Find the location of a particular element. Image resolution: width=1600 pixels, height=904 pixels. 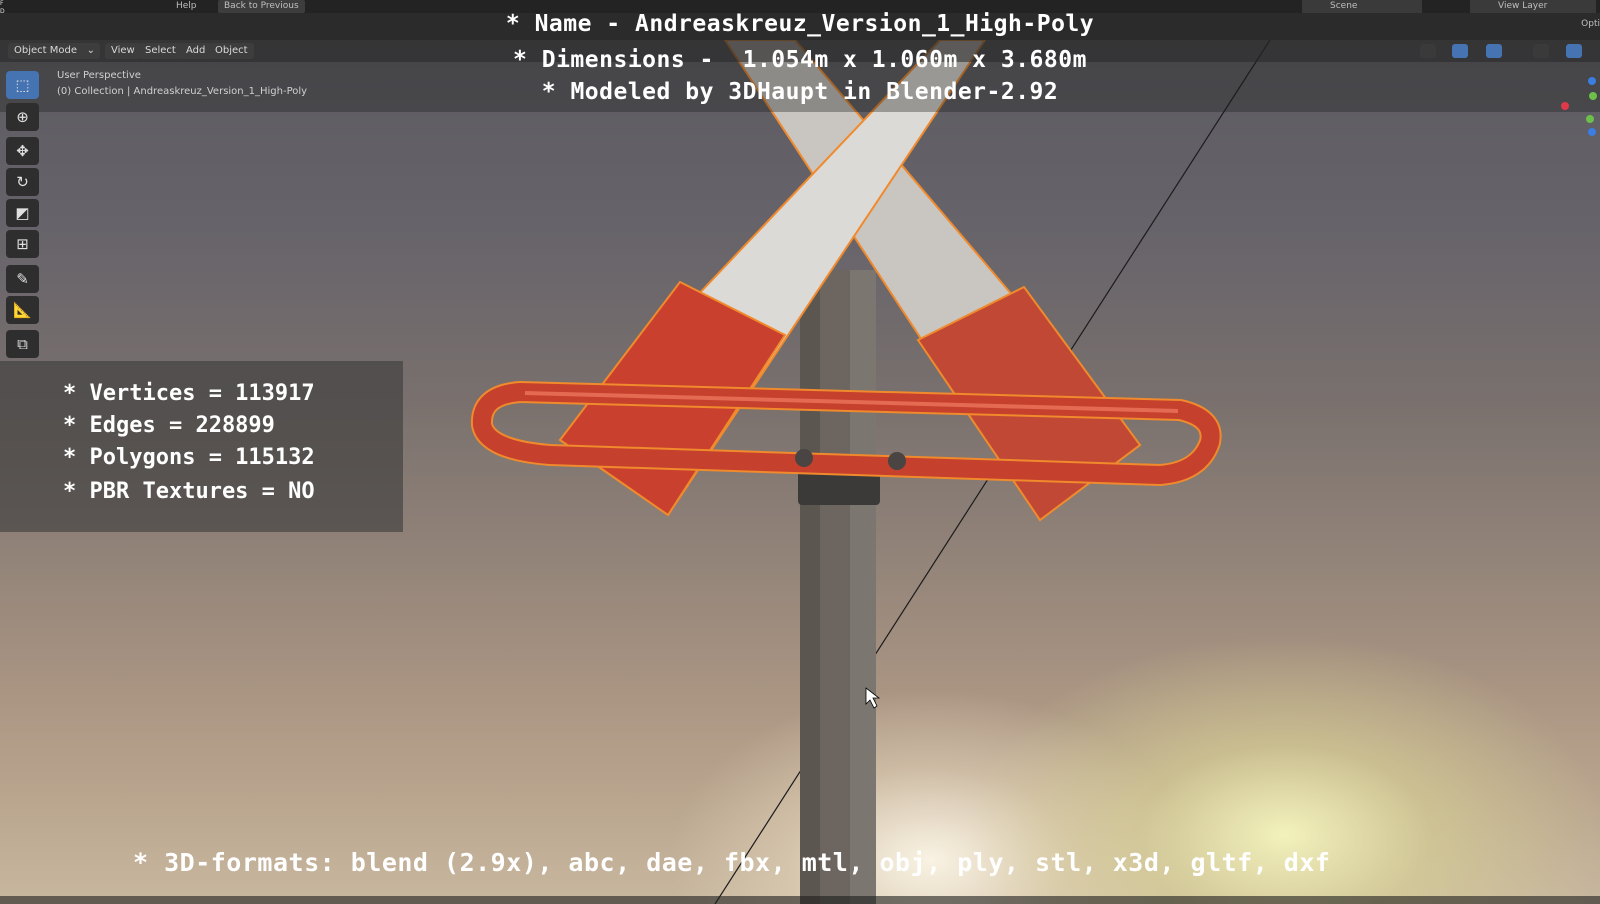

annotate-icon: ✎ is located at coordinates (22, 279).